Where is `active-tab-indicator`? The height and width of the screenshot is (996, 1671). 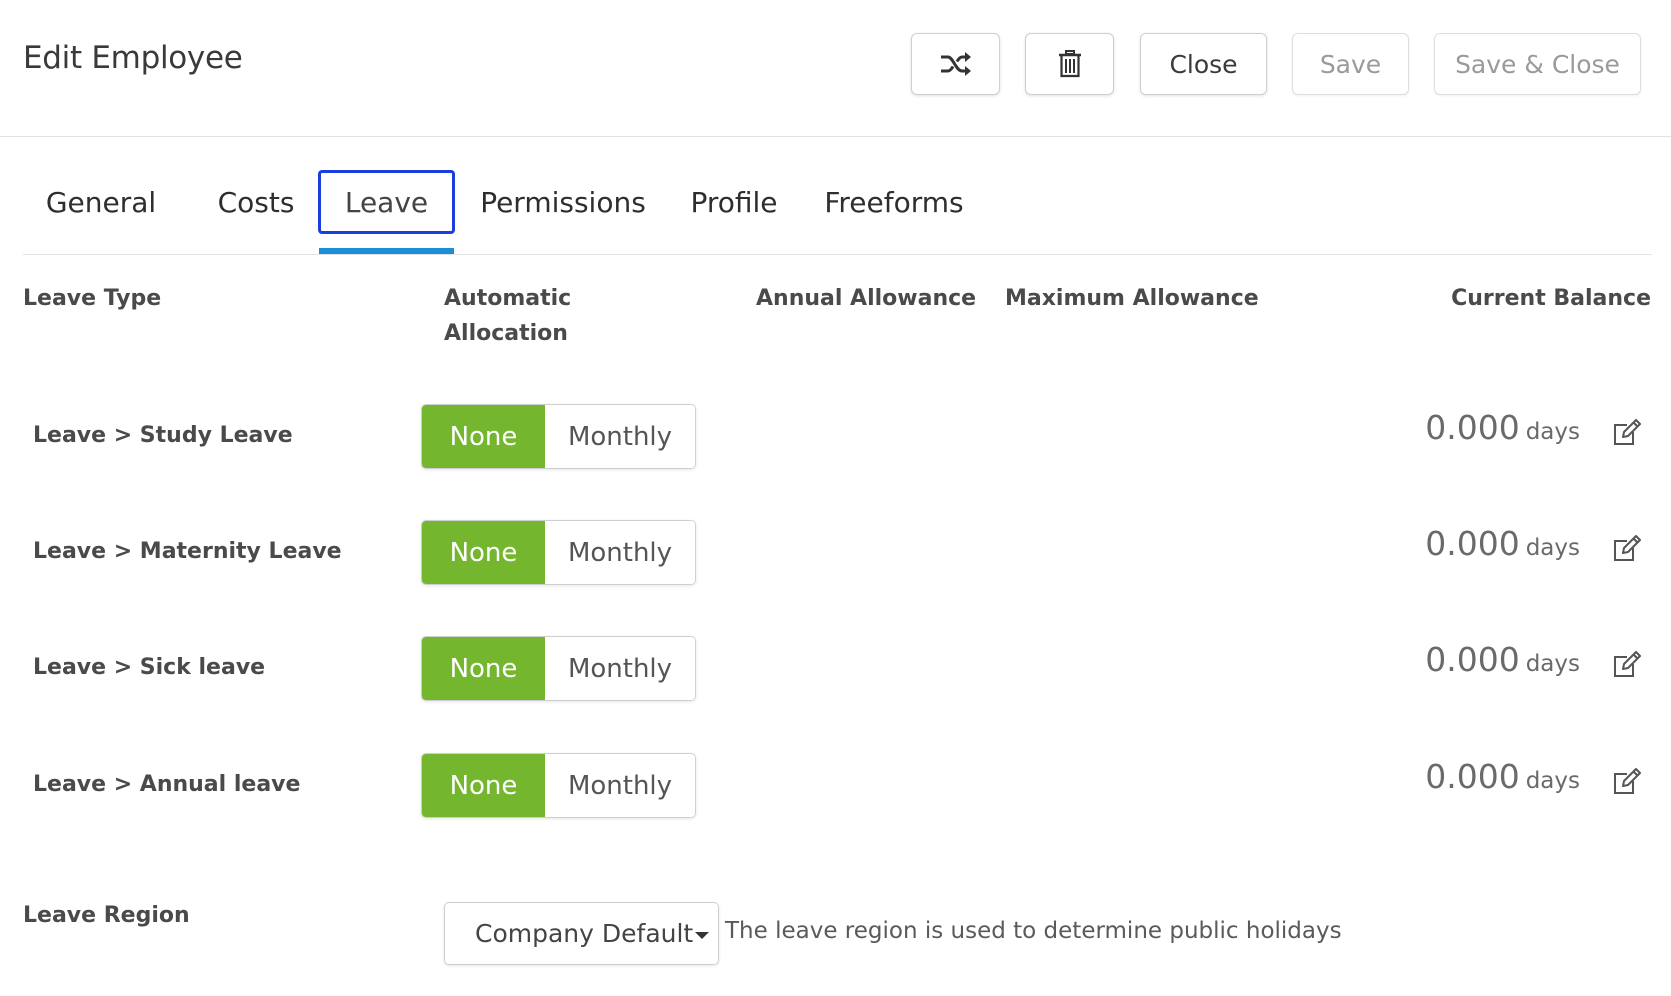
active-tab-indicator is located at coordinates (386, 251).